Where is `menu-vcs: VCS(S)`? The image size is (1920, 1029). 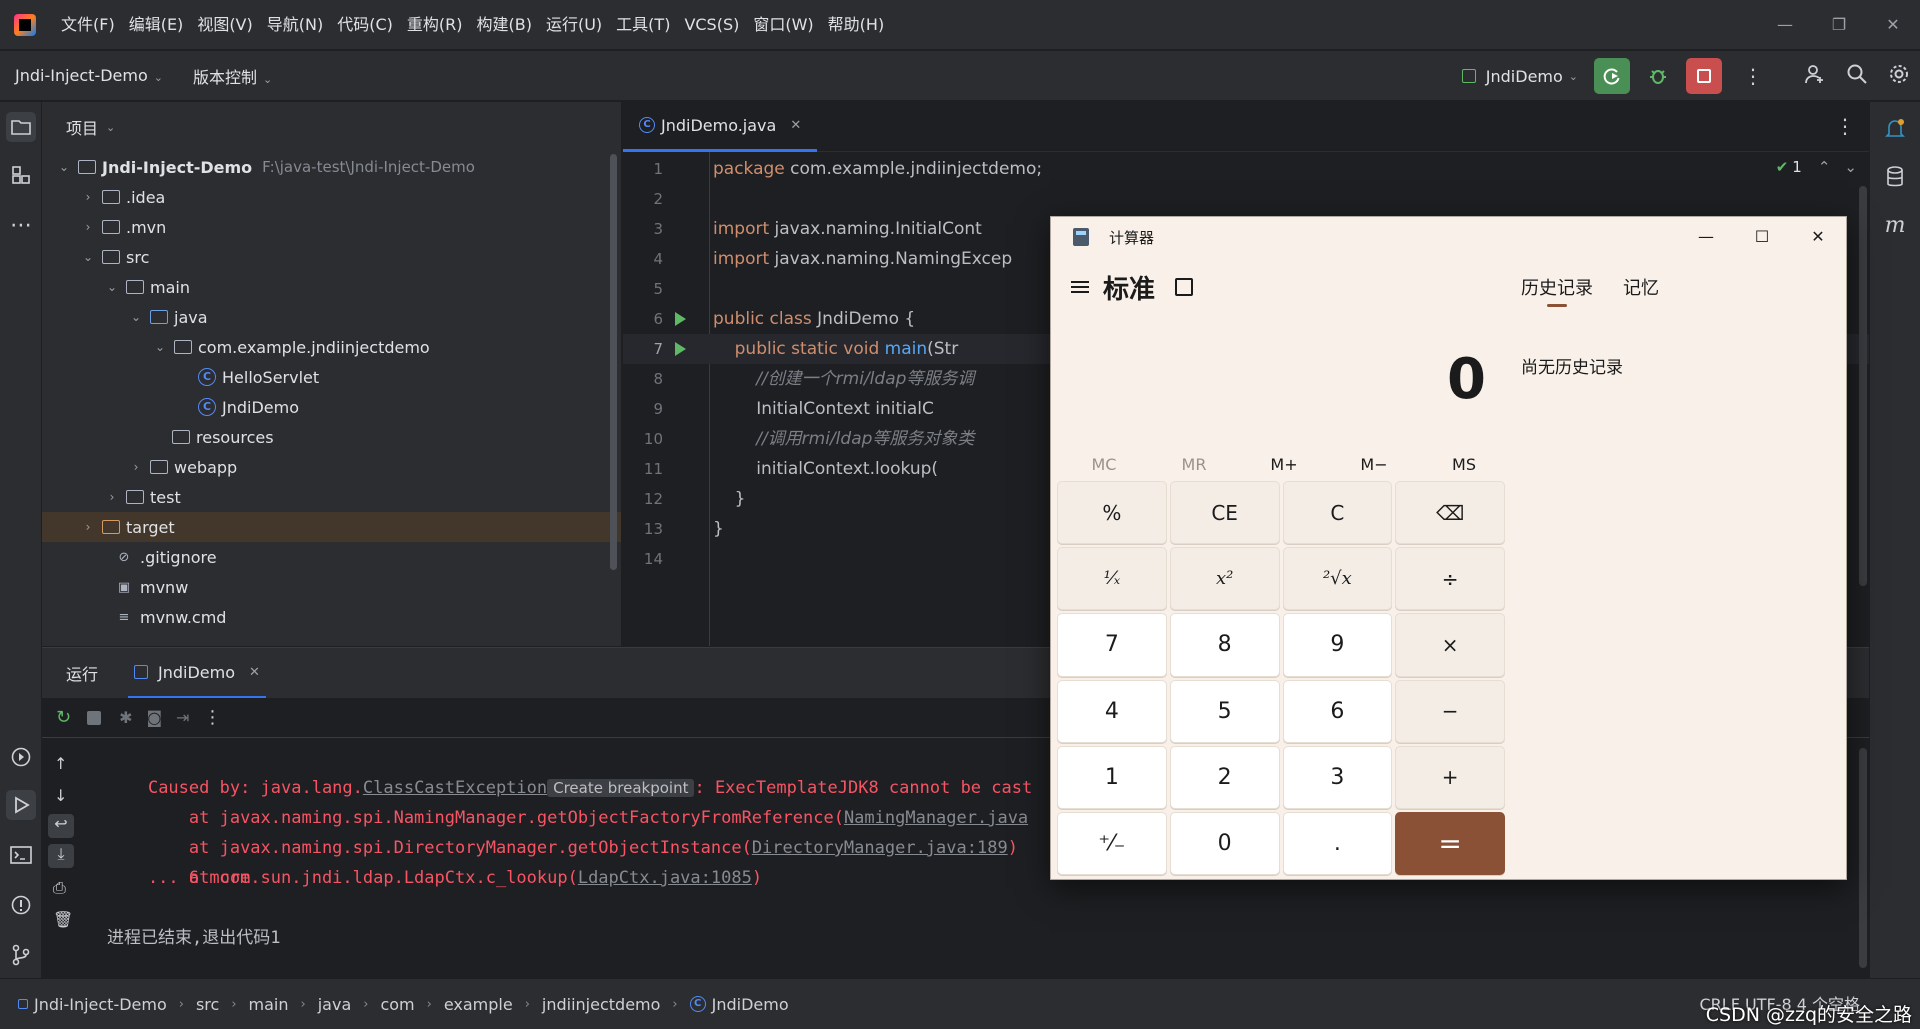
menu-vcs: VCS(S) is located at coordinates (711, 25).